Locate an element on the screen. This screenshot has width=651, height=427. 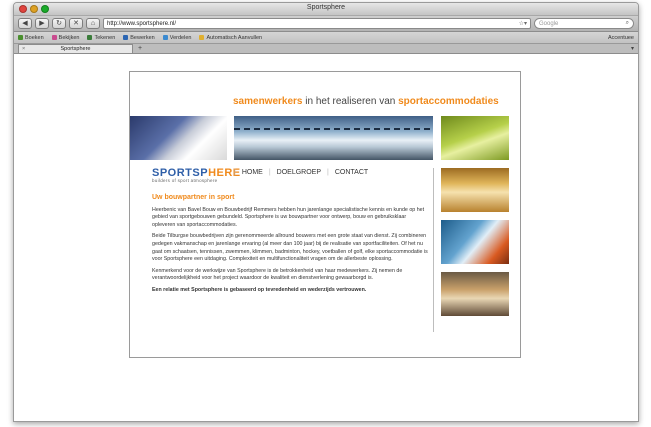
nav-doelgroep-link: DOELGROEP is located at coordinates (299, 172).